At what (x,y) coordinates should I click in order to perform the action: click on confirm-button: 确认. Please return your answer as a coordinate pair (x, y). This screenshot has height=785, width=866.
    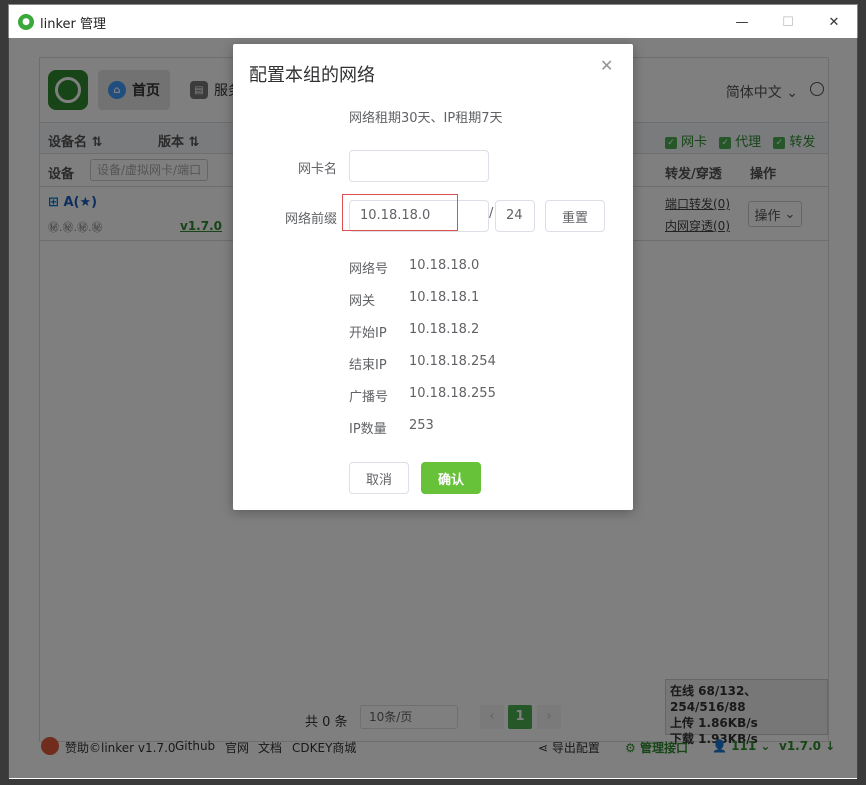
    Looking at the image, I should click on (451, 478).